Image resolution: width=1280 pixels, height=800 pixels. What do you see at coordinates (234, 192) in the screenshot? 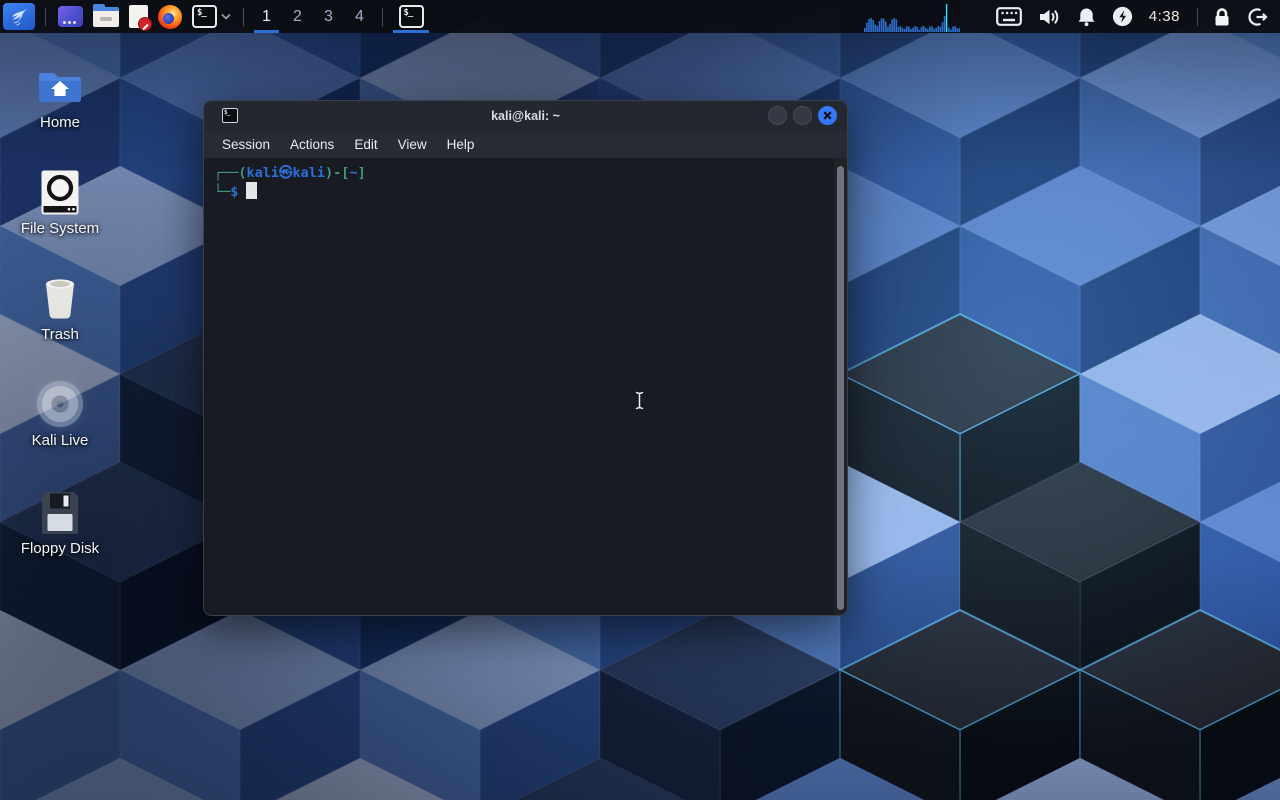
I see `prompt-dollar: $` at bounding box center [234, 192].